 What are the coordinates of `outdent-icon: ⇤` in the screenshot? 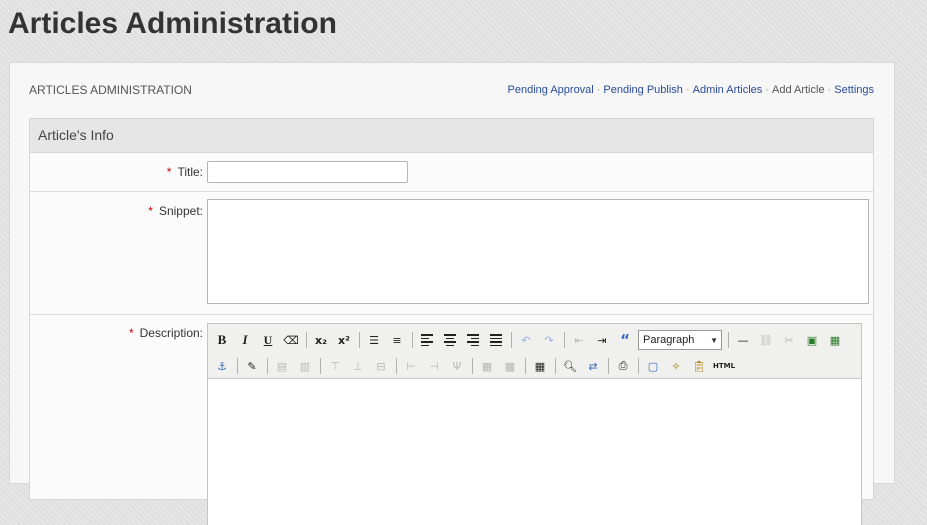 It's located at (579, 340).